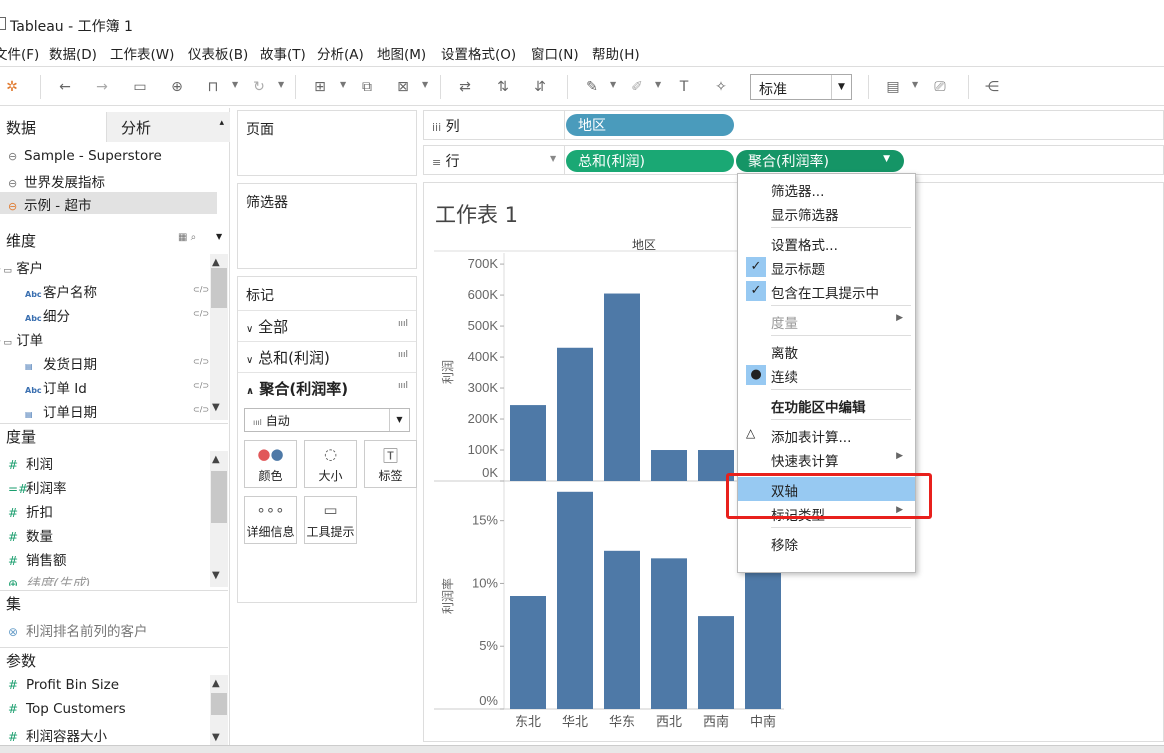  What do you see at coordinates (21, 268) in the screenshot?
I see `folder-item: ▿ ▭ 客户` at bounding box center [21, 268].